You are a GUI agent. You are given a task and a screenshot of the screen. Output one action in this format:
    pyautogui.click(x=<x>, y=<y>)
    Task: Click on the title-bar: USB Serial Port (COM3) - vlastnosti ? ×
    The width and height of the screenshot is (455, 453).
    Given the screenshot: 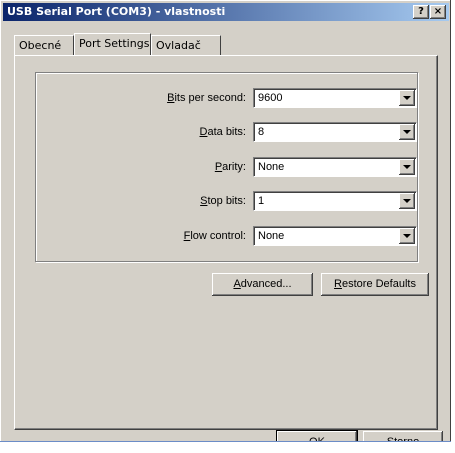 What is the action you would take?
    pyautogui.click(x=226, y=12)
    